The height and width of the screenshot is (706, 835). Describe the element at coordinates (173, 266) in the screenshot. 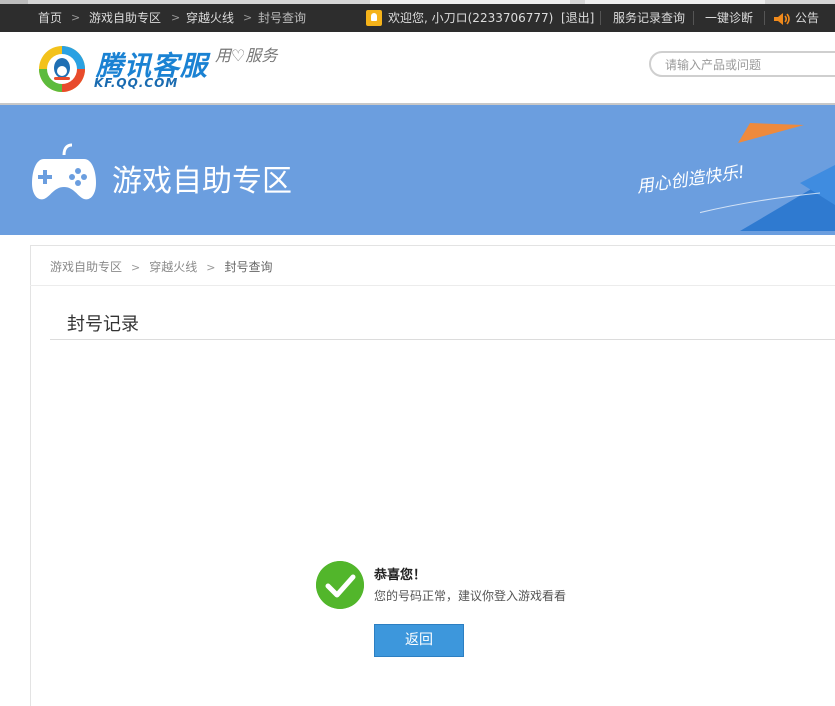

I see `breadcrumb-item: 穿越火线` at that location.